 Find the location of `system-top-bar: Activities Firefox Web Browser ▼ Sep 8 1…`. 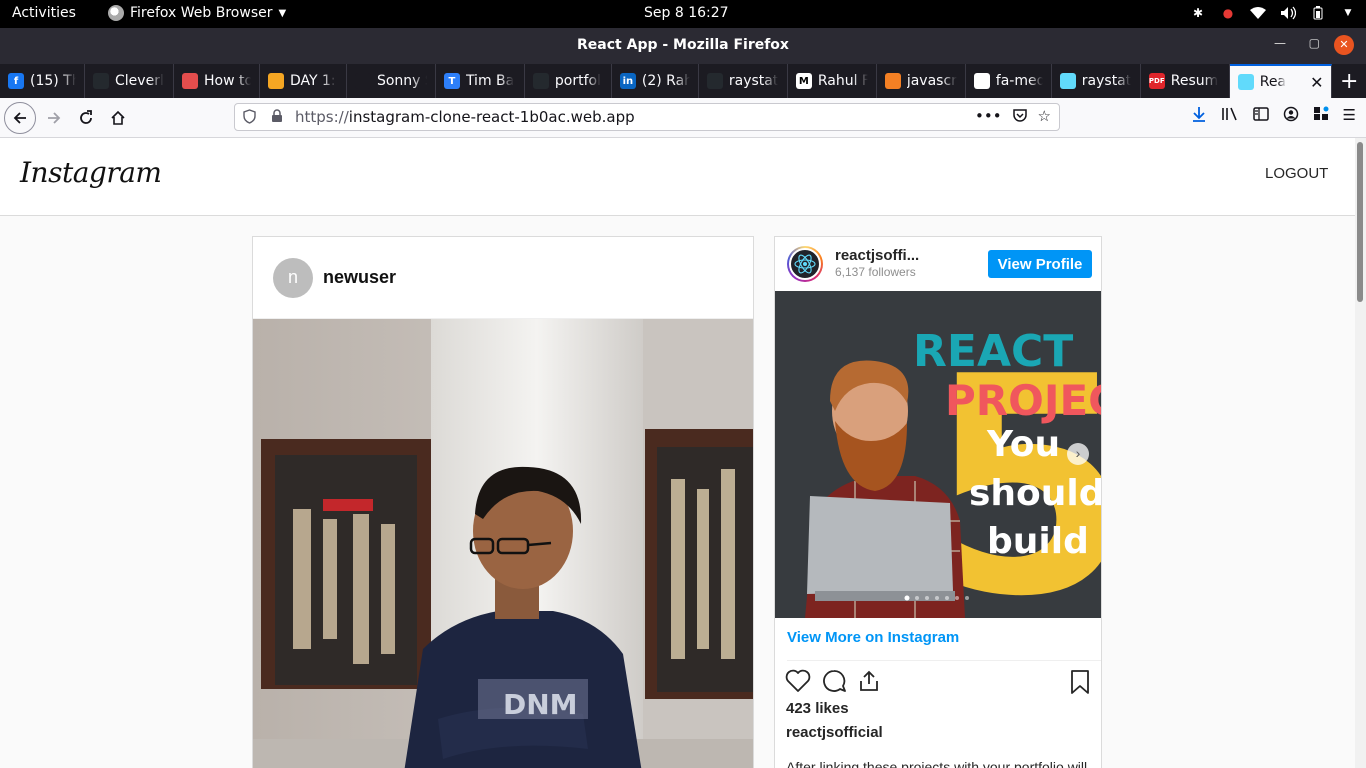

system-top-bar: Activities Firefox Web Browser ▼ Sep 8 1… is located at coordinates (683, 14).